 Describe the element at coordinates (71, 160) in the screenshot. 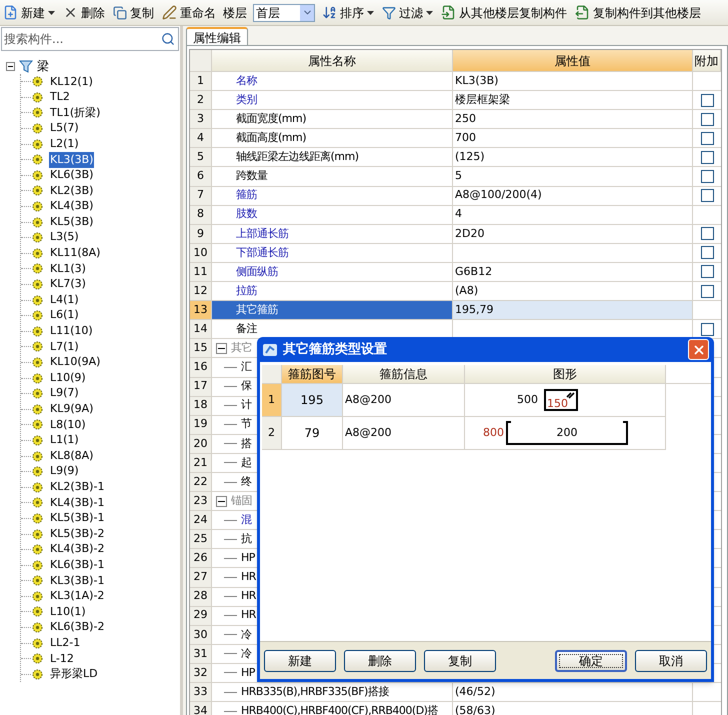

I see `tree-item: KL3(3B)` at that location.